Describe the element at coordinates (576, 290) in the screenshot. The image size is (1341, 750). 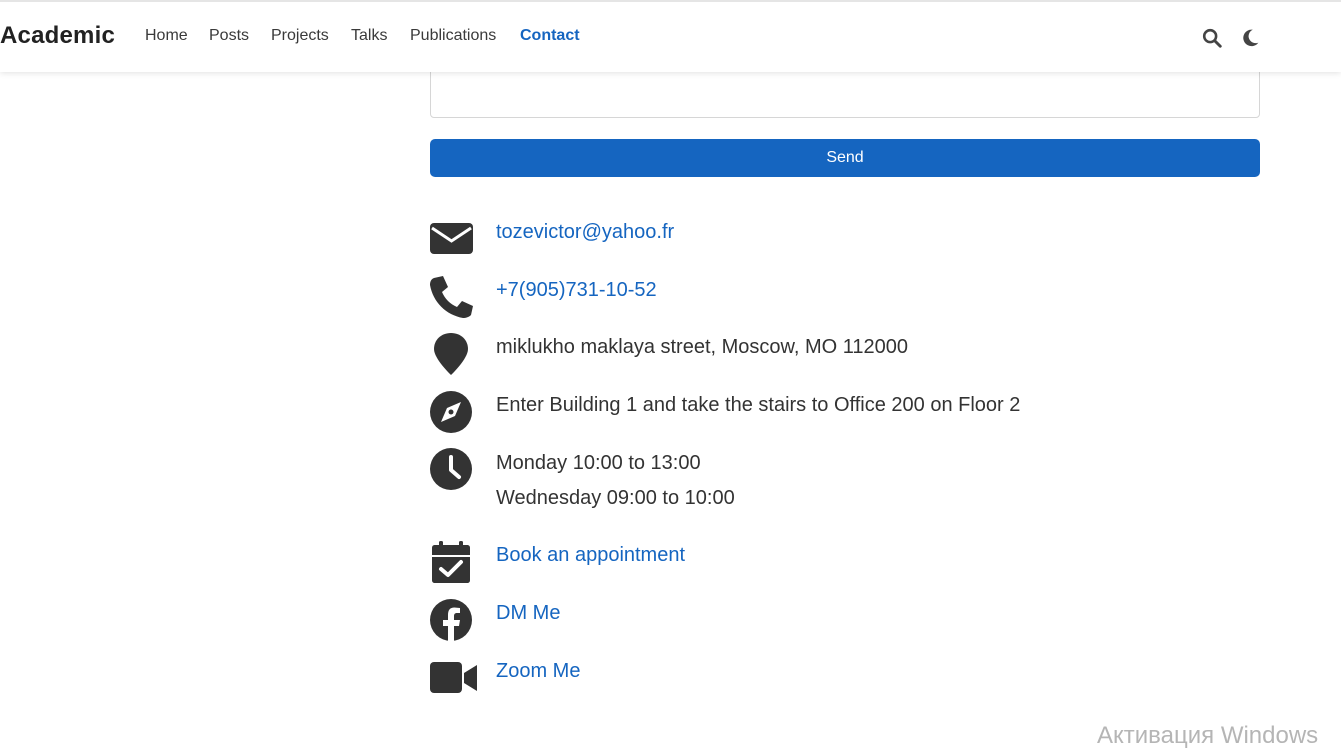
I see `phone-link: +7(905)731-10-52` at that location.